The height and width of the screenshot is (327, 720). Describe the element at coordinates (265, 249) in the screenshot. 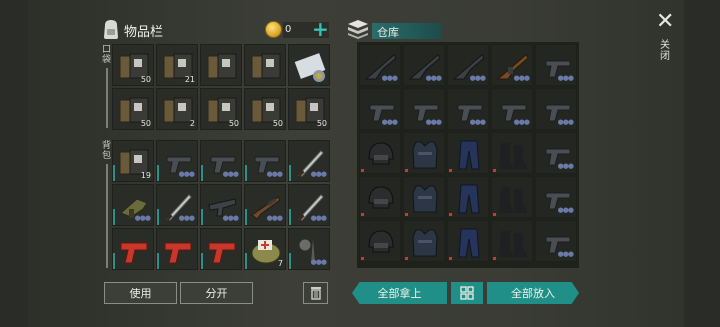

I see `inventory-slot: 7` at that location.